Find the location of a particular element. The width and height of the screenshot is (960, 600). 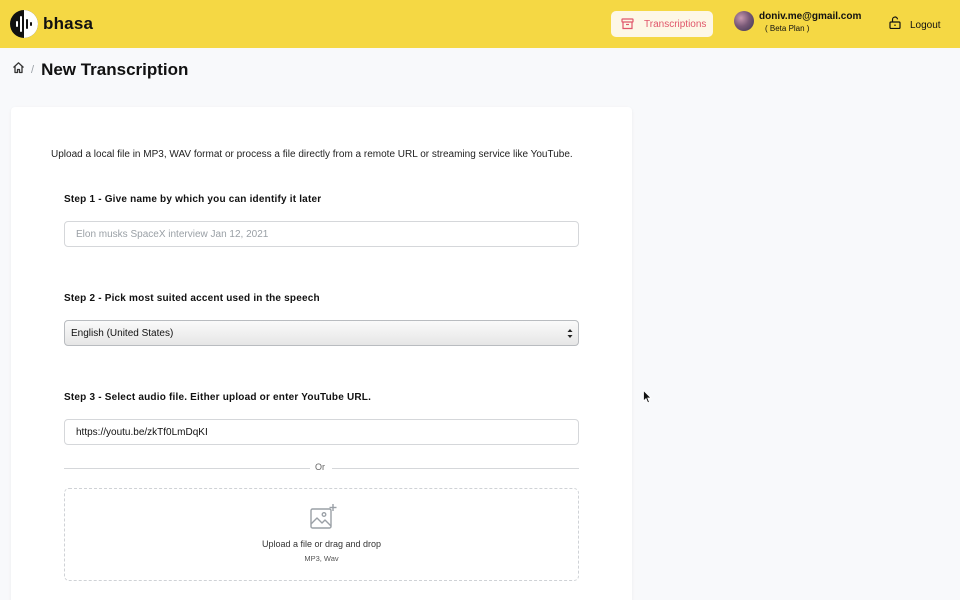

page-title: New Transcription is located at coordinates (115, 69).